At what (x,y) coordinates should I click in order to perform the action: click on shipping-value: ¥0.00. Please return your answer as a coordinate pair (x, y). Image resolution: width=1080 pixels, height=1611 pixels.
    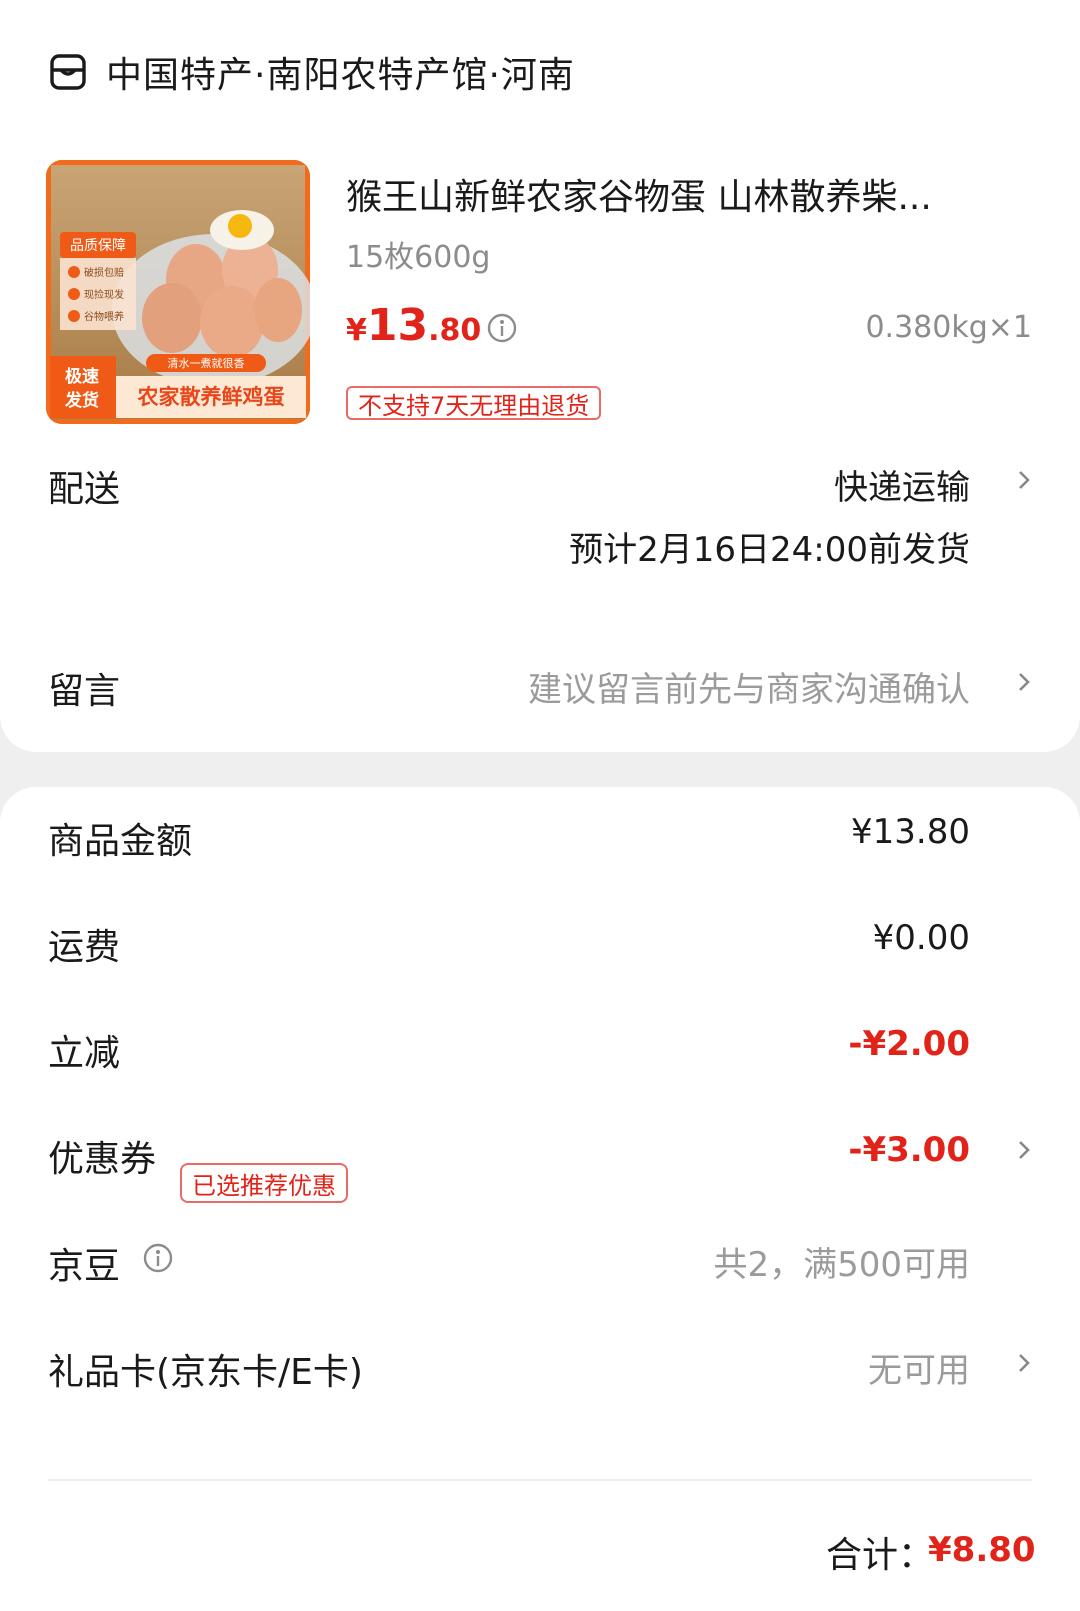
    Looking at the image, I should click on (921, 938).